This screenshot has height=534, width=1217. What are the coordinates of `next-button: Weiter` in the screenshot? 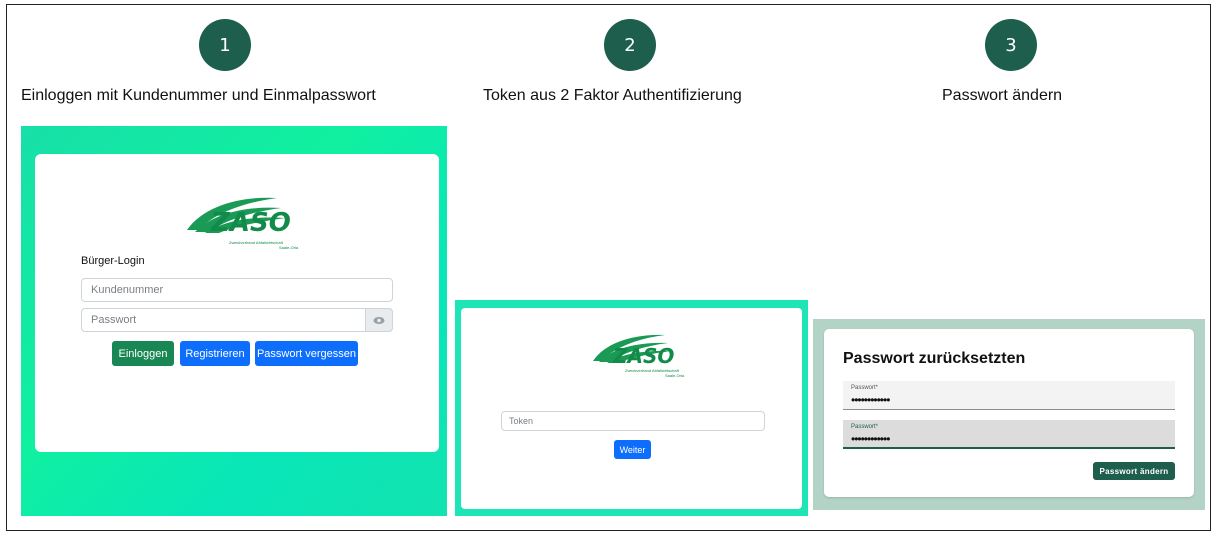 It's located at (632, 449).